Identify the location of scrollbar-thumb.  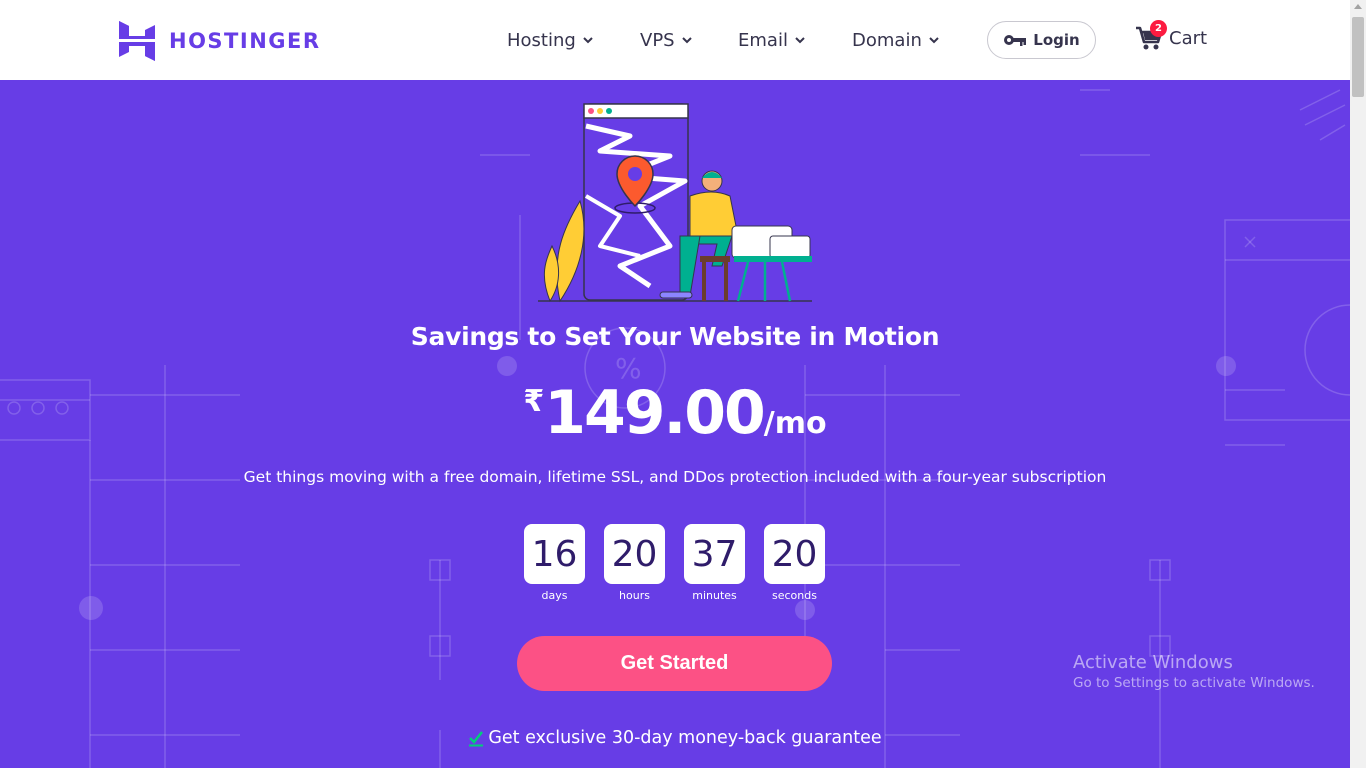
(1358, 57).